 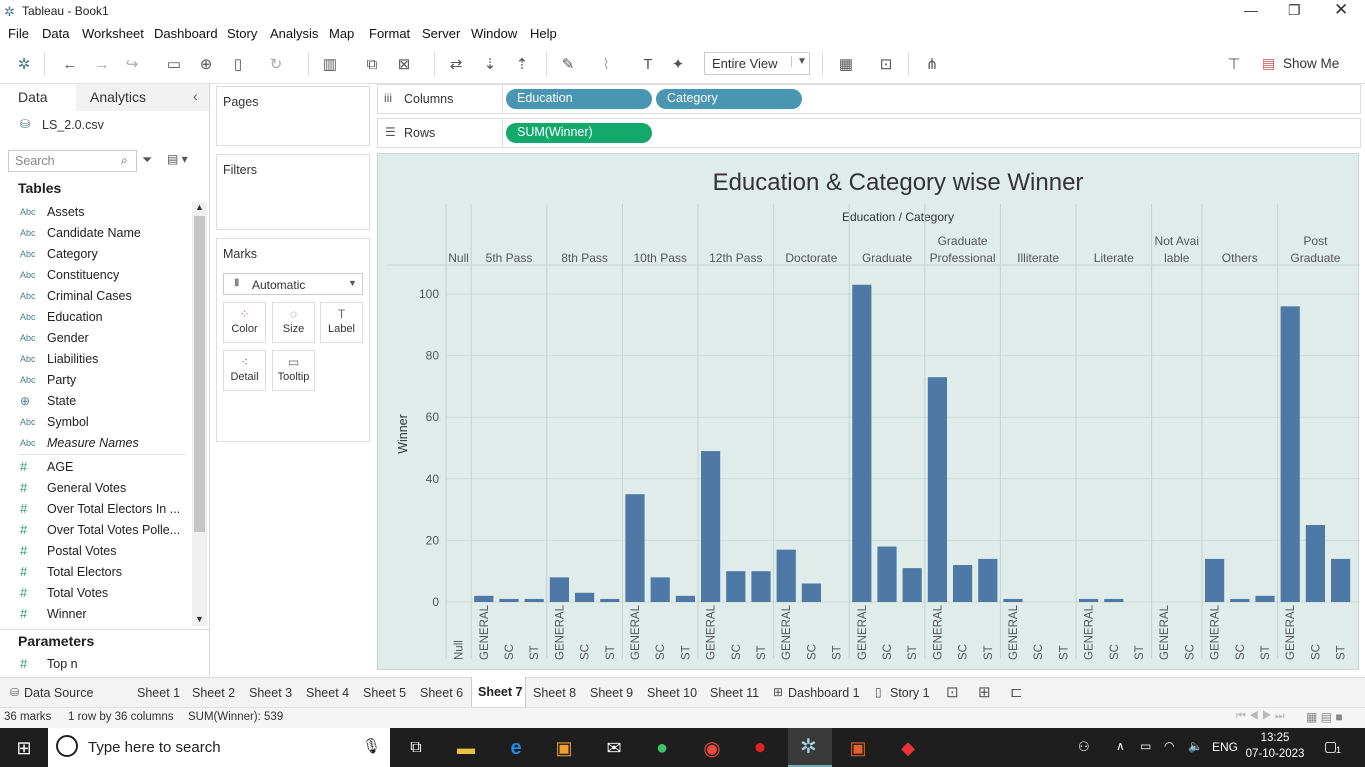 What do you see at coordinates (55, 33) in the screenshot?
I see `menu-data: Data` at bounding box center [55, 33].